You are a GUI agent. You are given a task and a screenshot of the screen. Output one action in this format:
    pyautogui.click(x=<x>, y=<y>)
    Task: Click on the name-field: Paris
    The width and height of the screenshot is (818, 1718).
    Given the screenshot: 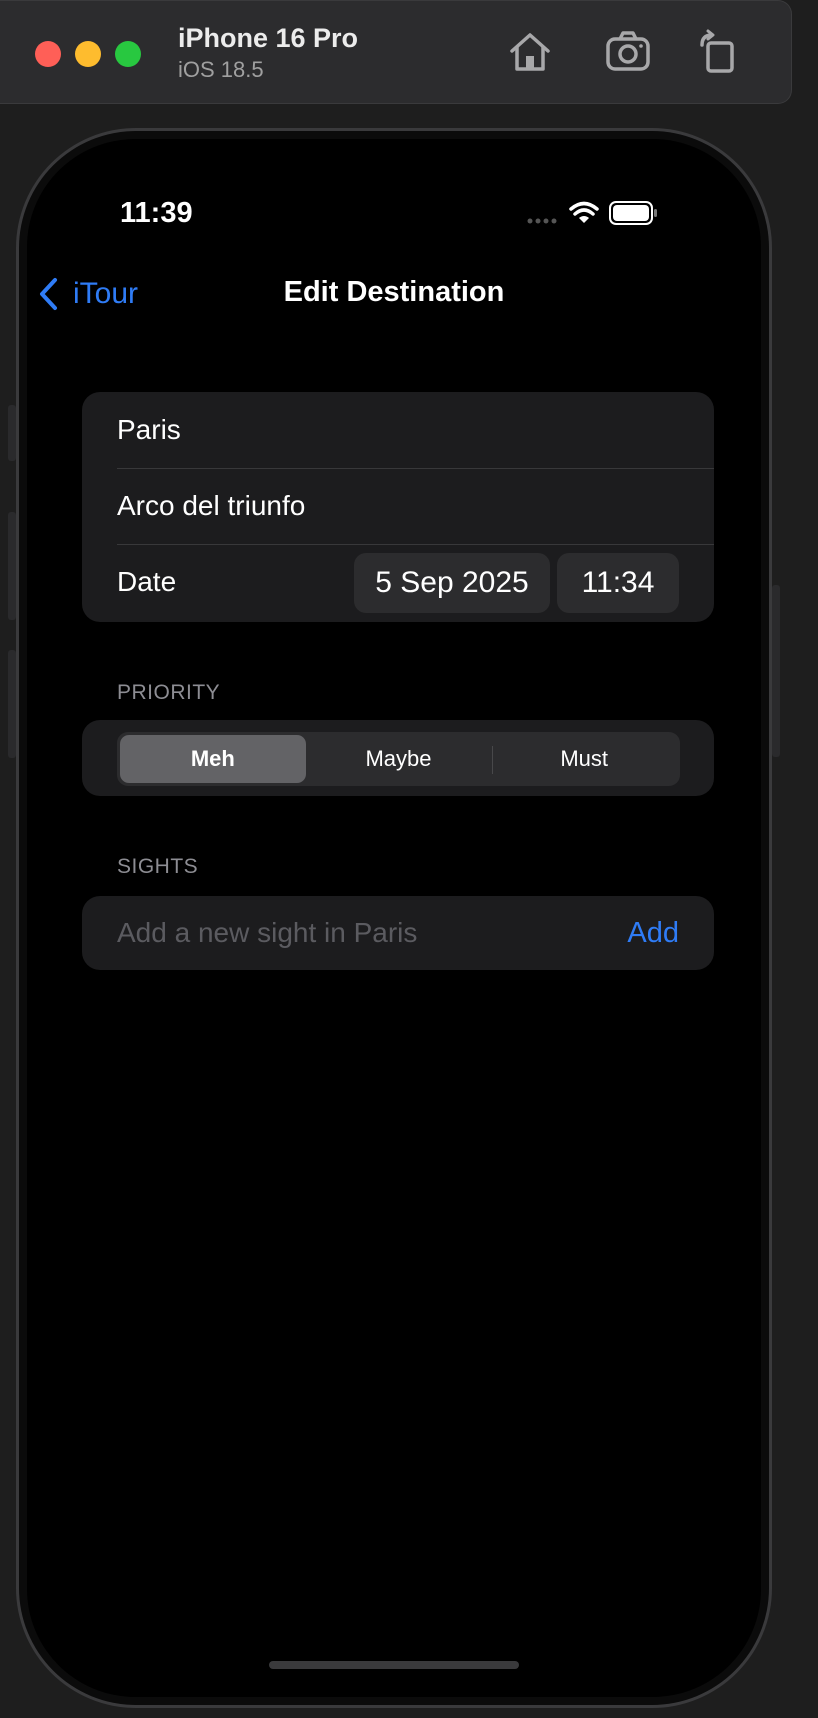 What is the action you would take?
    pyautogui.click(x=398, y=430)
    